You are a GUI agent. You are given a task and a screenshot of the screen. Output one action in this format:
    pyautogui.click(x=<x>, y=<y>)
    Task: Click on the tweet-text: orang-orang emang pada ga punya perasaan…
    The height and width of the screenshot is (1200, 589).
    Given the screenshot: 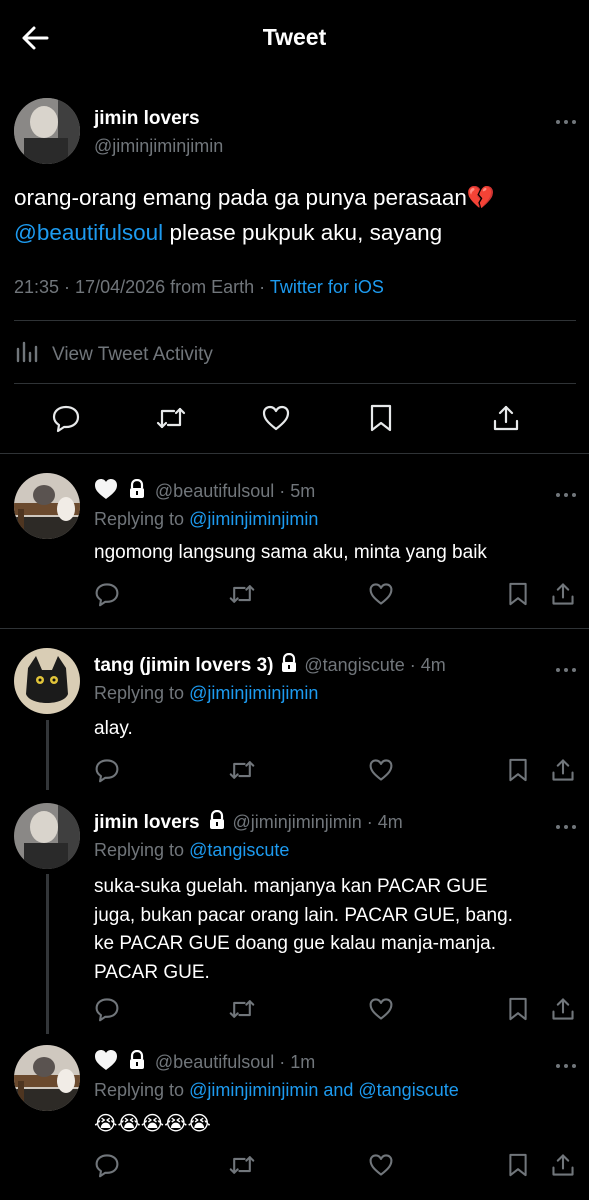 What is the action you would take?
    pyautogui.click(x=294, y=215)
    